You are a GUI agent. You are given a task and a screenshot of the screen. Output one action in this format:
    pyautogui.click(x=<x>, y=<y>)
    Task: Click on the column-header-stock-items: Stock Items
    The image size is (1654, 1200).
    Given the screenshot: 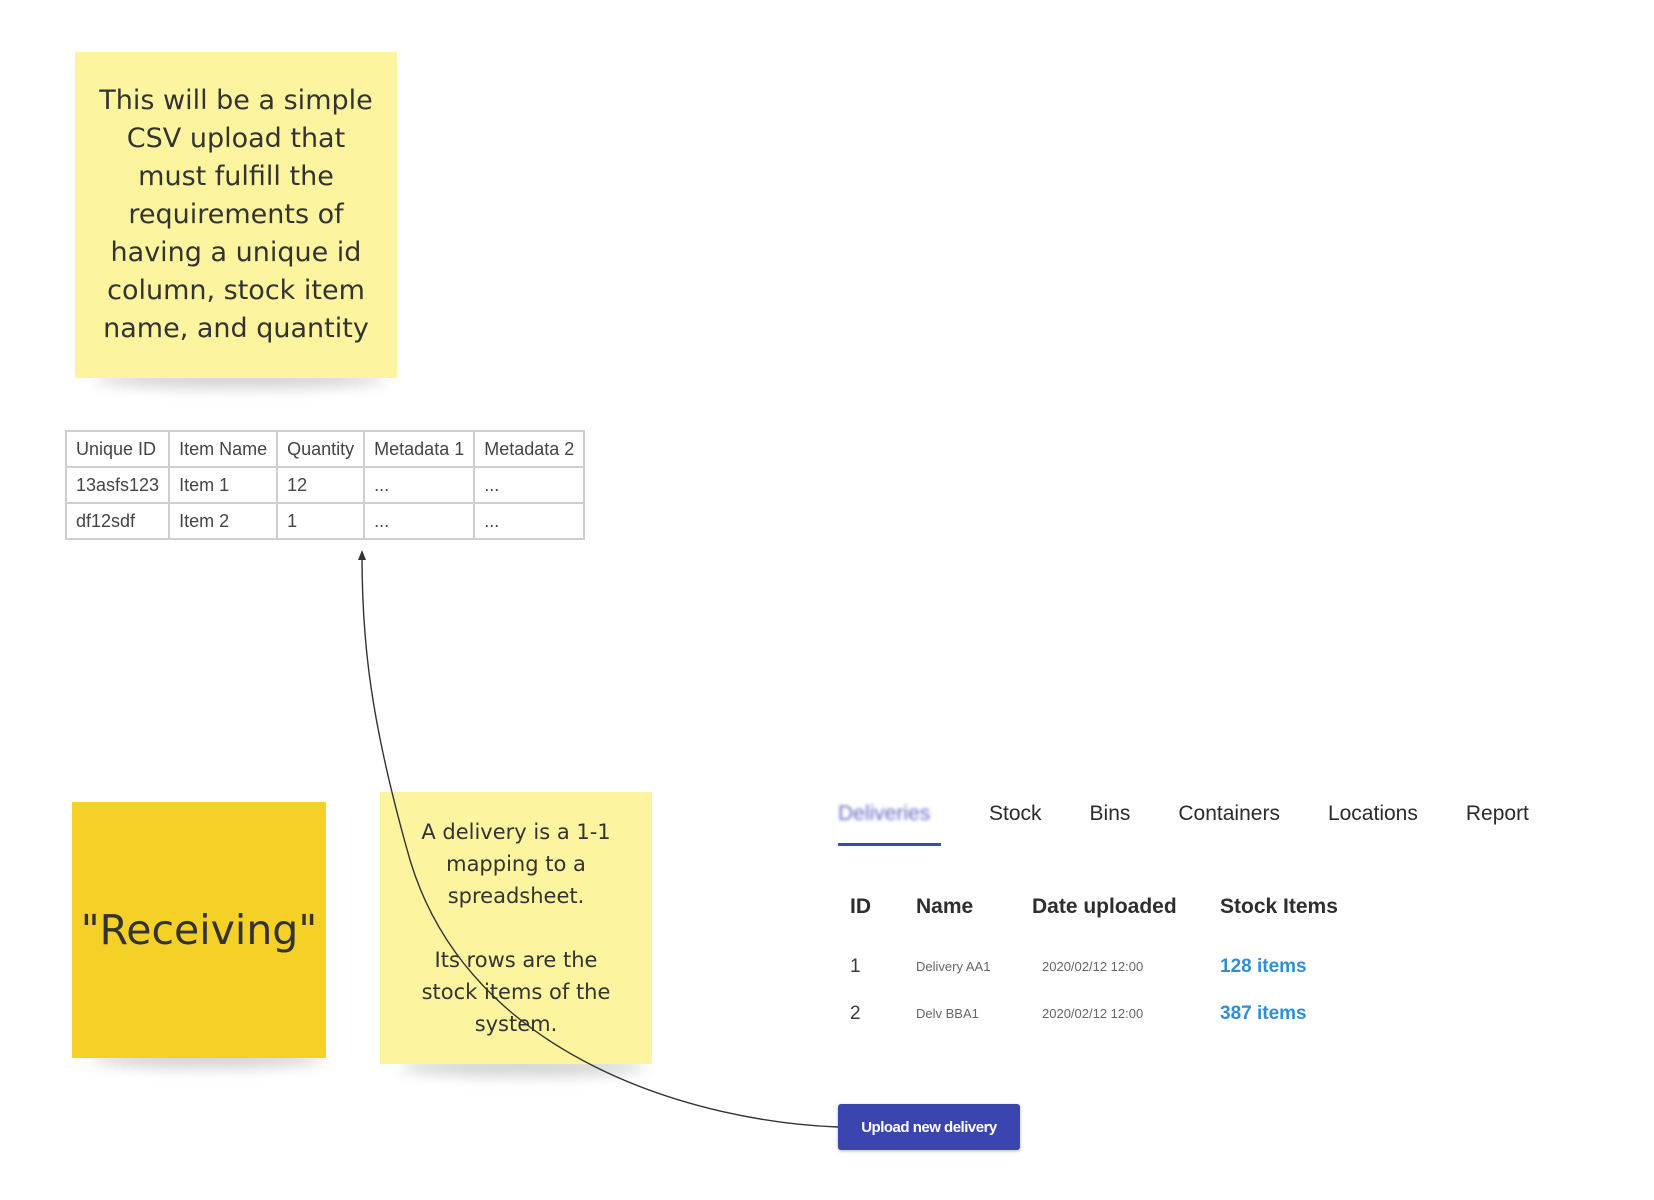 What is the action you would take?
    pyautogui.click(x=1279, y=906)
    